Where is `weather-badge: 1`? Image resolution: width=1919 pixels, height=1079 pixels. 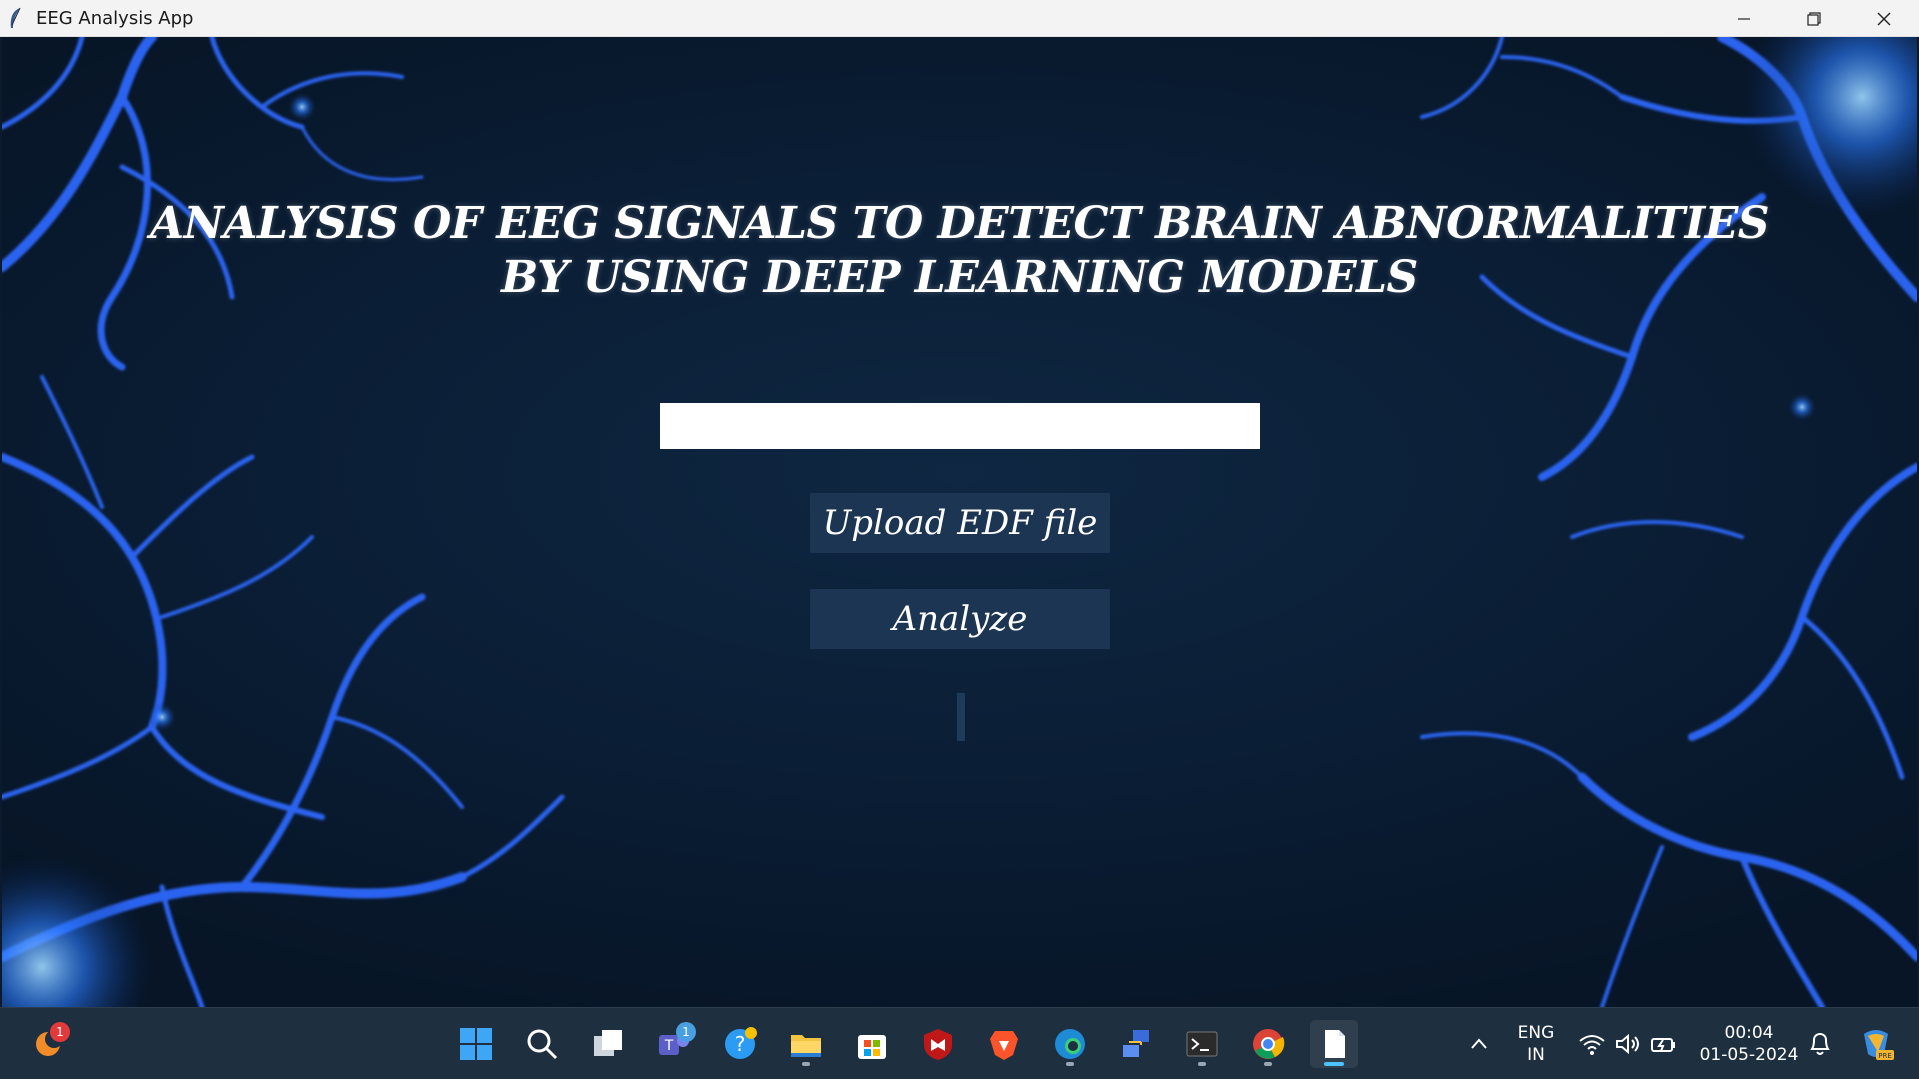
weather-badge: 1 is located at coordinates (60, 1032).